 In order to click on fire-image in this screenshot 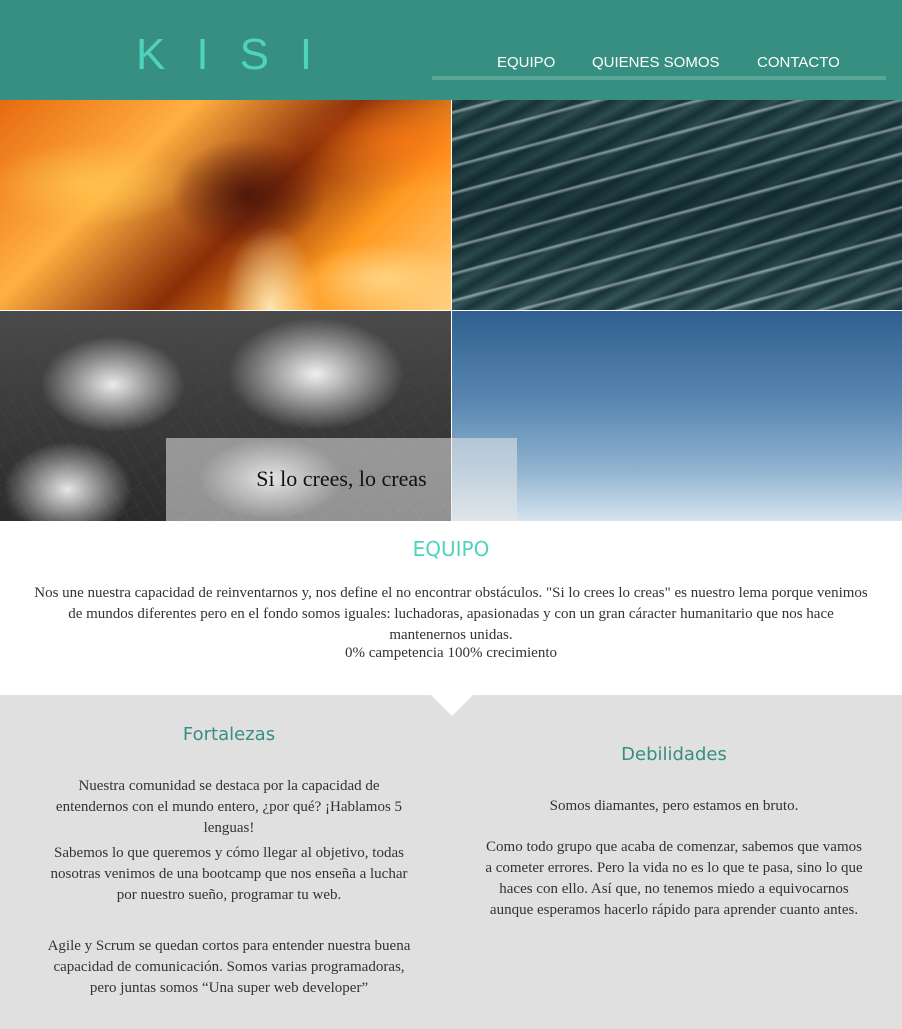, I will do `click(225, 205)`.